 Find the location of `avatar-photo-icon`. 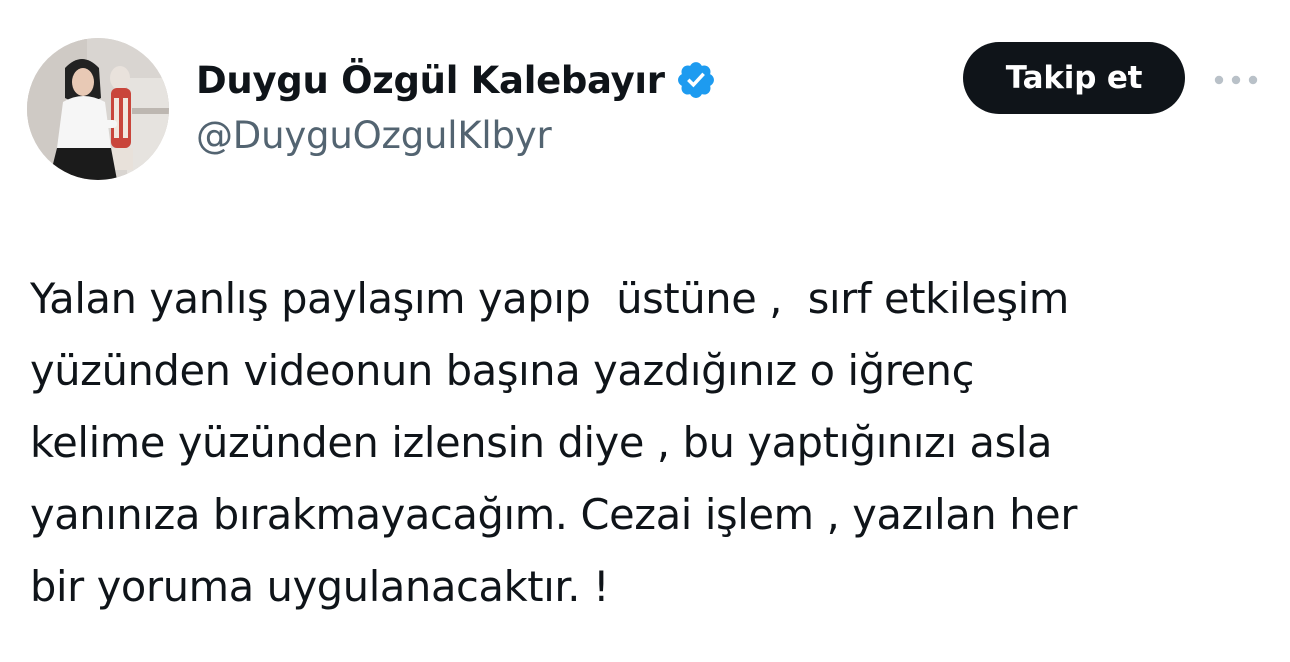

avatar-photo-icon is located at coordinates (98, 109).